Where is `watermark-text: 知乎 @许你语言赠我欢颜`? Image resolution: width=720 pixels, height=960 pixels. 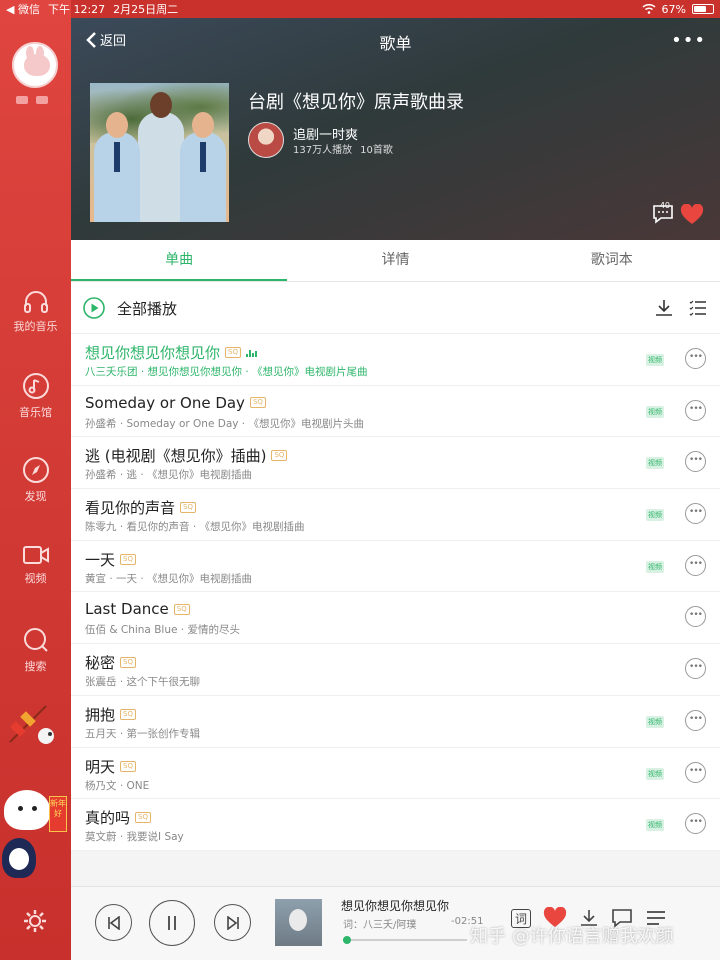 watermark-text: 知乎 @许你语言赠我欢颜 is located at coordinates (572, 936).